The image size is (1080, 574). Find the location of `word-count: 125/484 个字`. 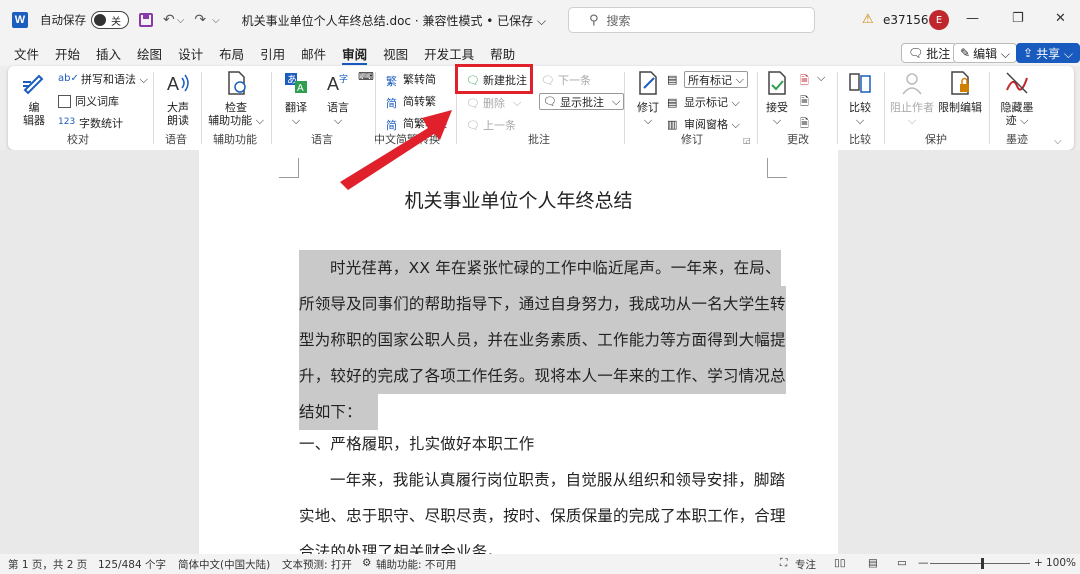

word-count: 125/484 个字 is located at coordinates (132, 564).